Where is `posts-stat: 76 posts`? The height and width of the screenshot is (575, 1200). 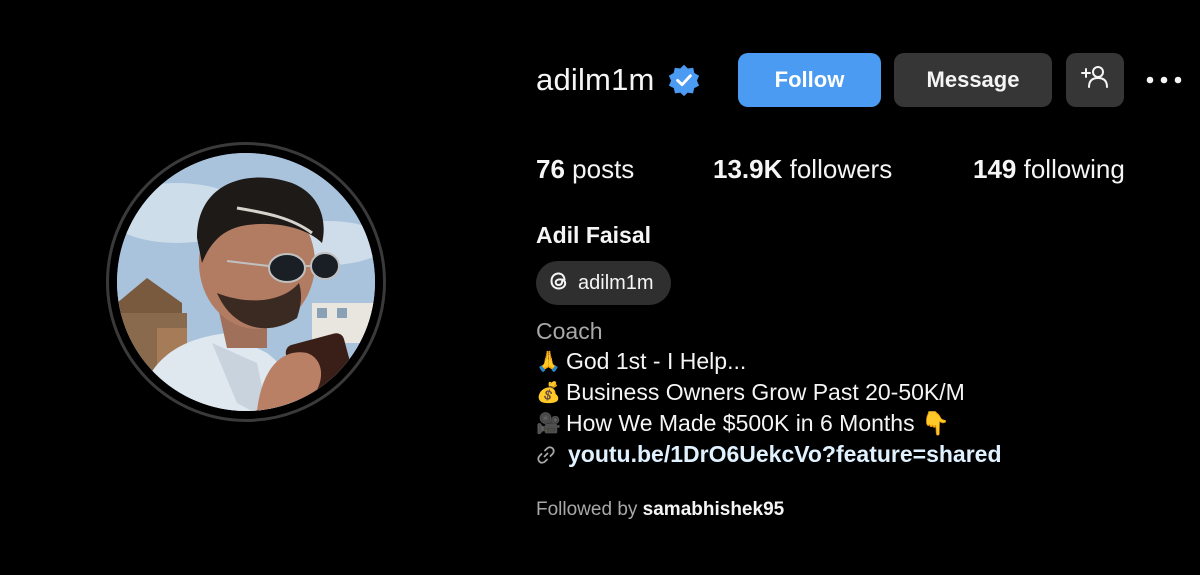
posts-stat: 76 posts is located at coordinates (585, 169).